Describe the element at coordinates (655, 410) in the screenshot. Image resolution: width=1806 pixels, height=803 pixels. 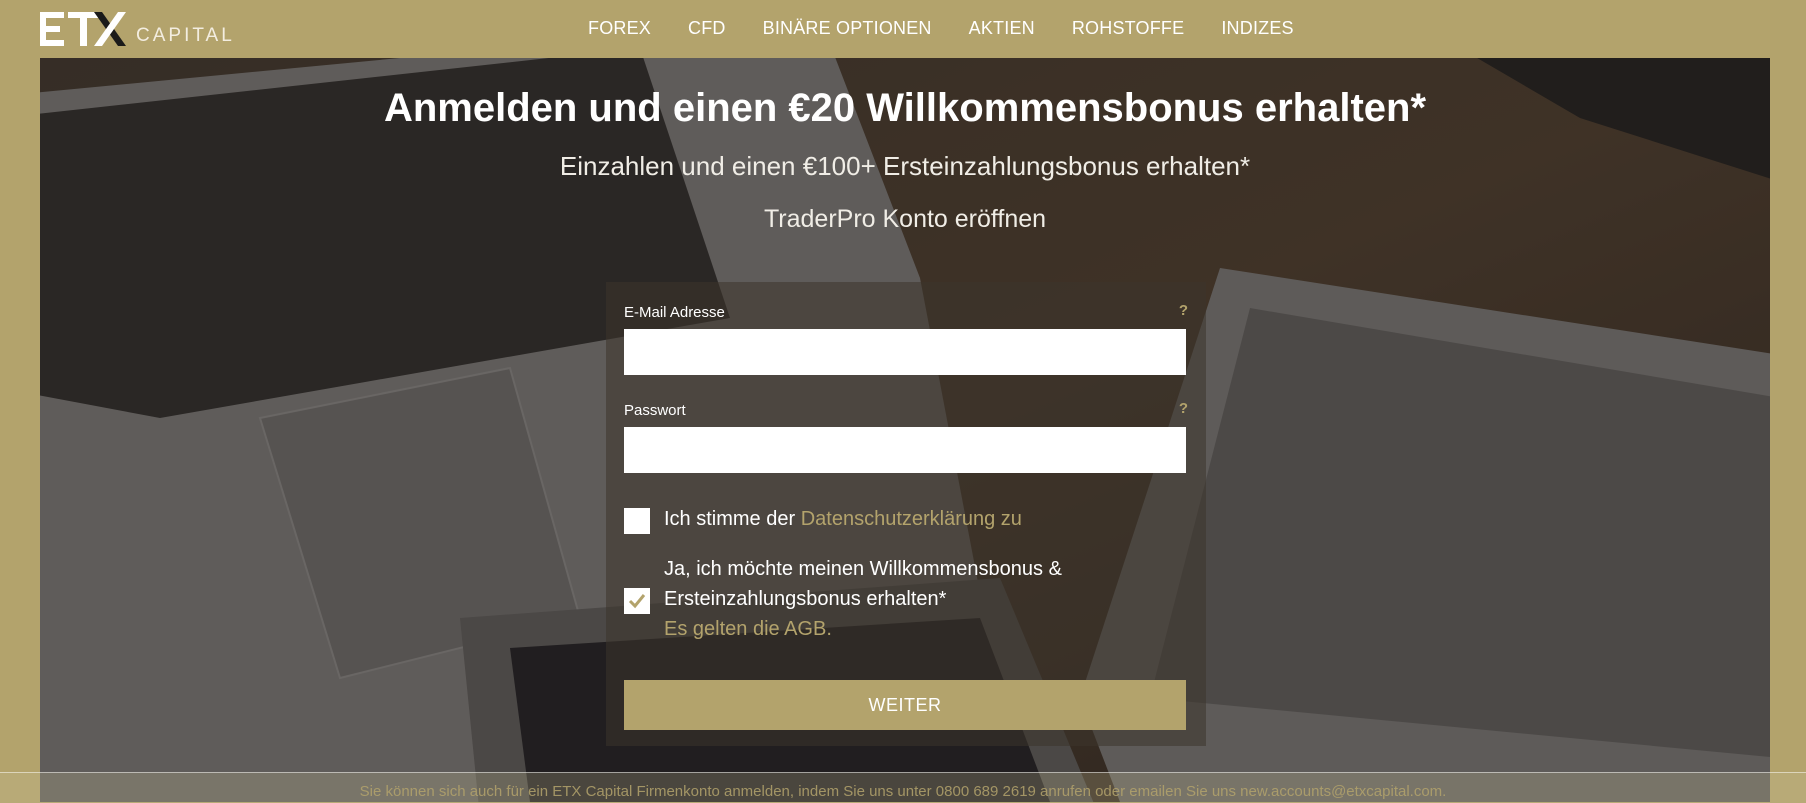
I see `password-label: Passwort` at that location.